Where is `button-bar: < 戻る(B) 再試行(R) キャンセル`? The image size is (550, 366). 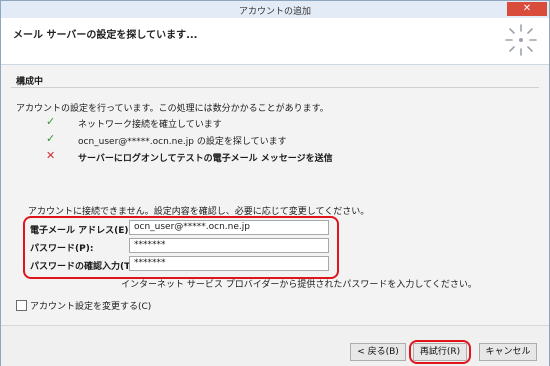
button-bar: < 戻る(B) 再試行(R) キャンセル is located at coordinates (275, 345).